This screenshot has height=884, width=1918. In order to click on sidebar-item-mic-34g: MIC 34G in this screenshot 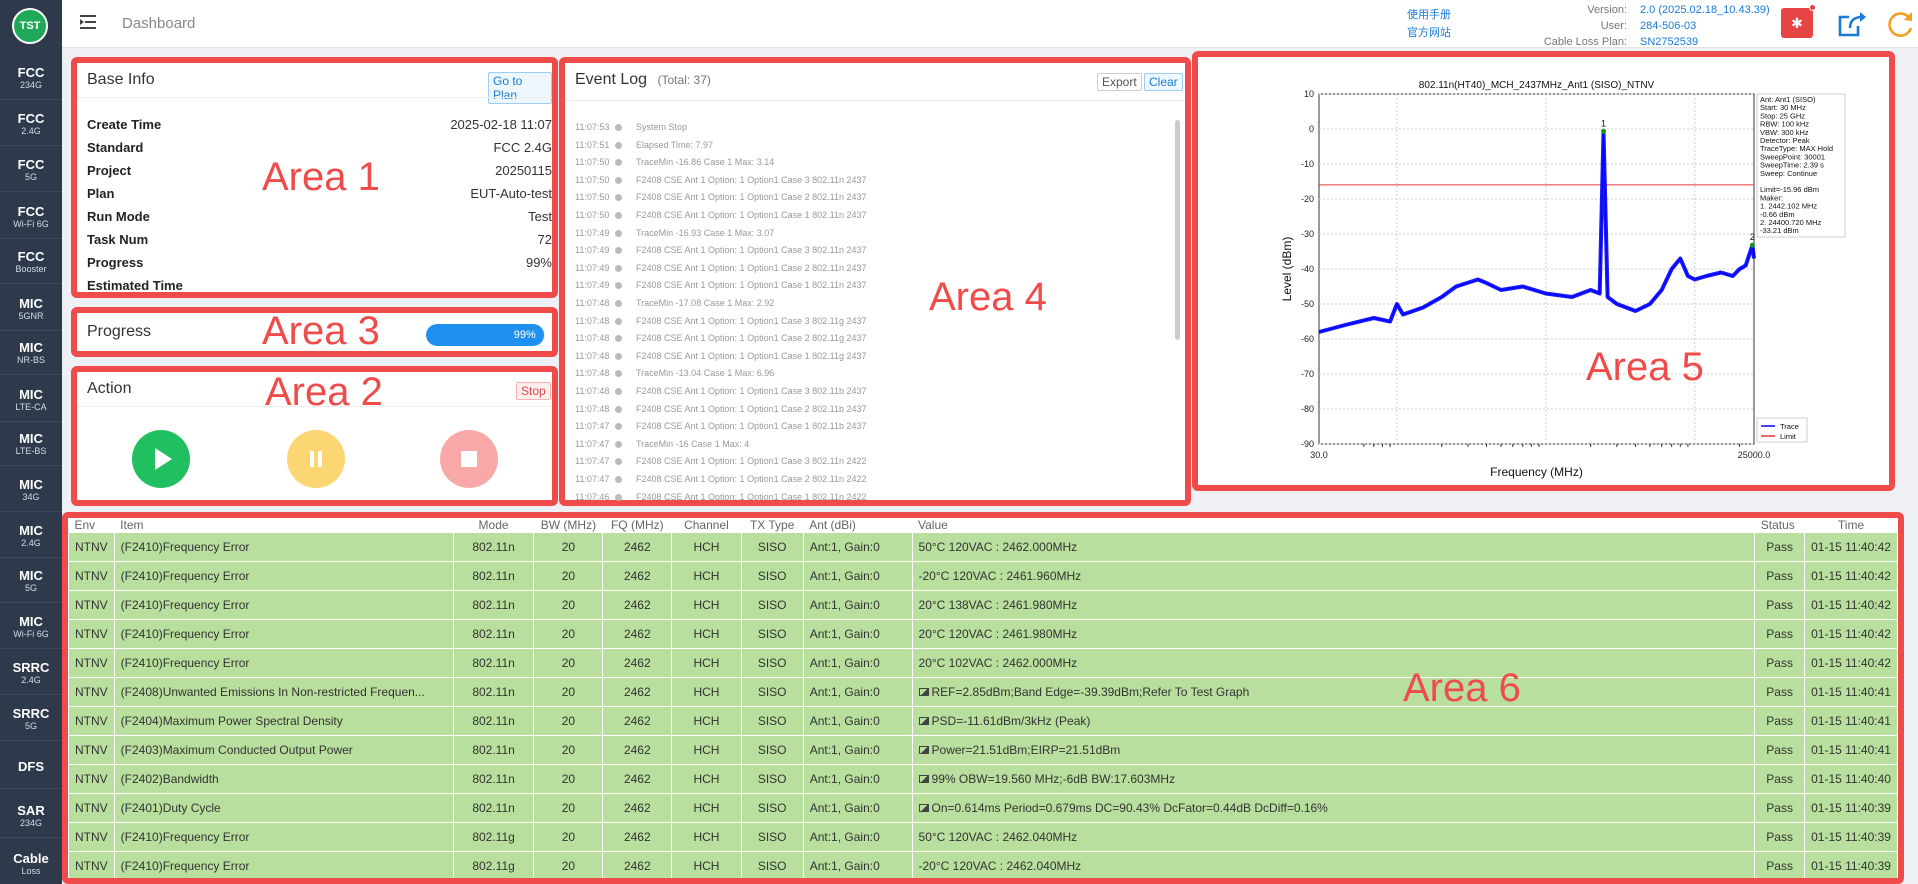, I will do `click(31, 490)`.